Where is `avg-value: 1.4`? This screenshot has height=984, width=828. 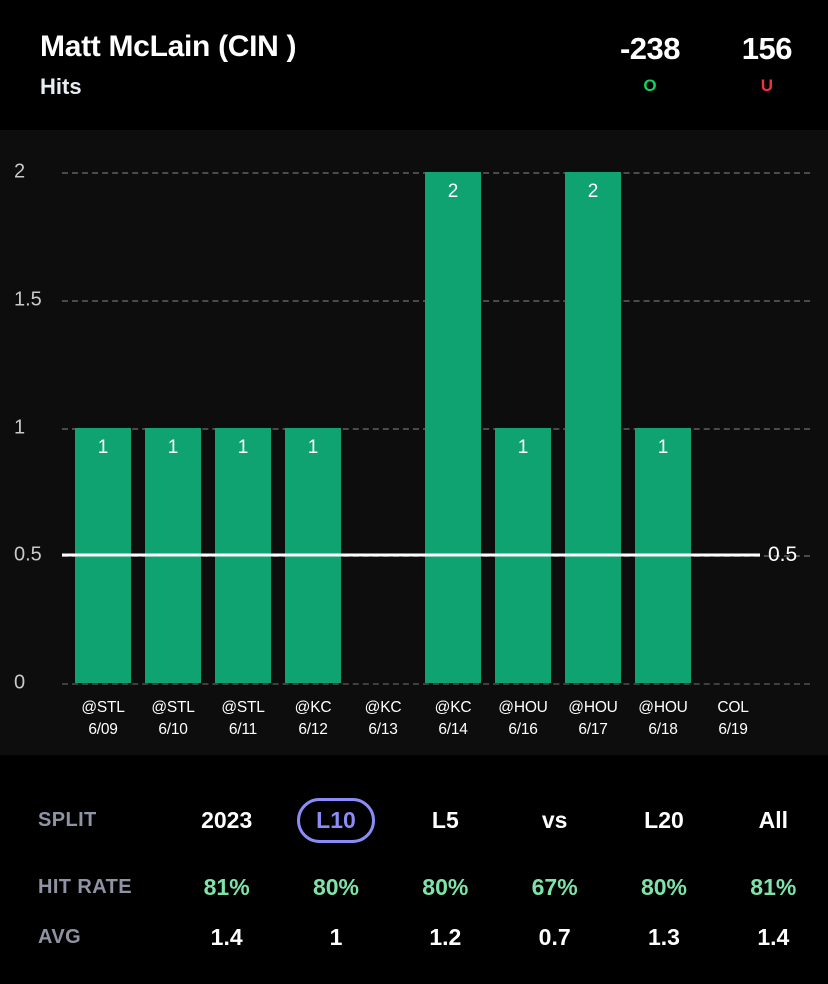 avg-value: 1.4 is located at coordinates (773, 936).